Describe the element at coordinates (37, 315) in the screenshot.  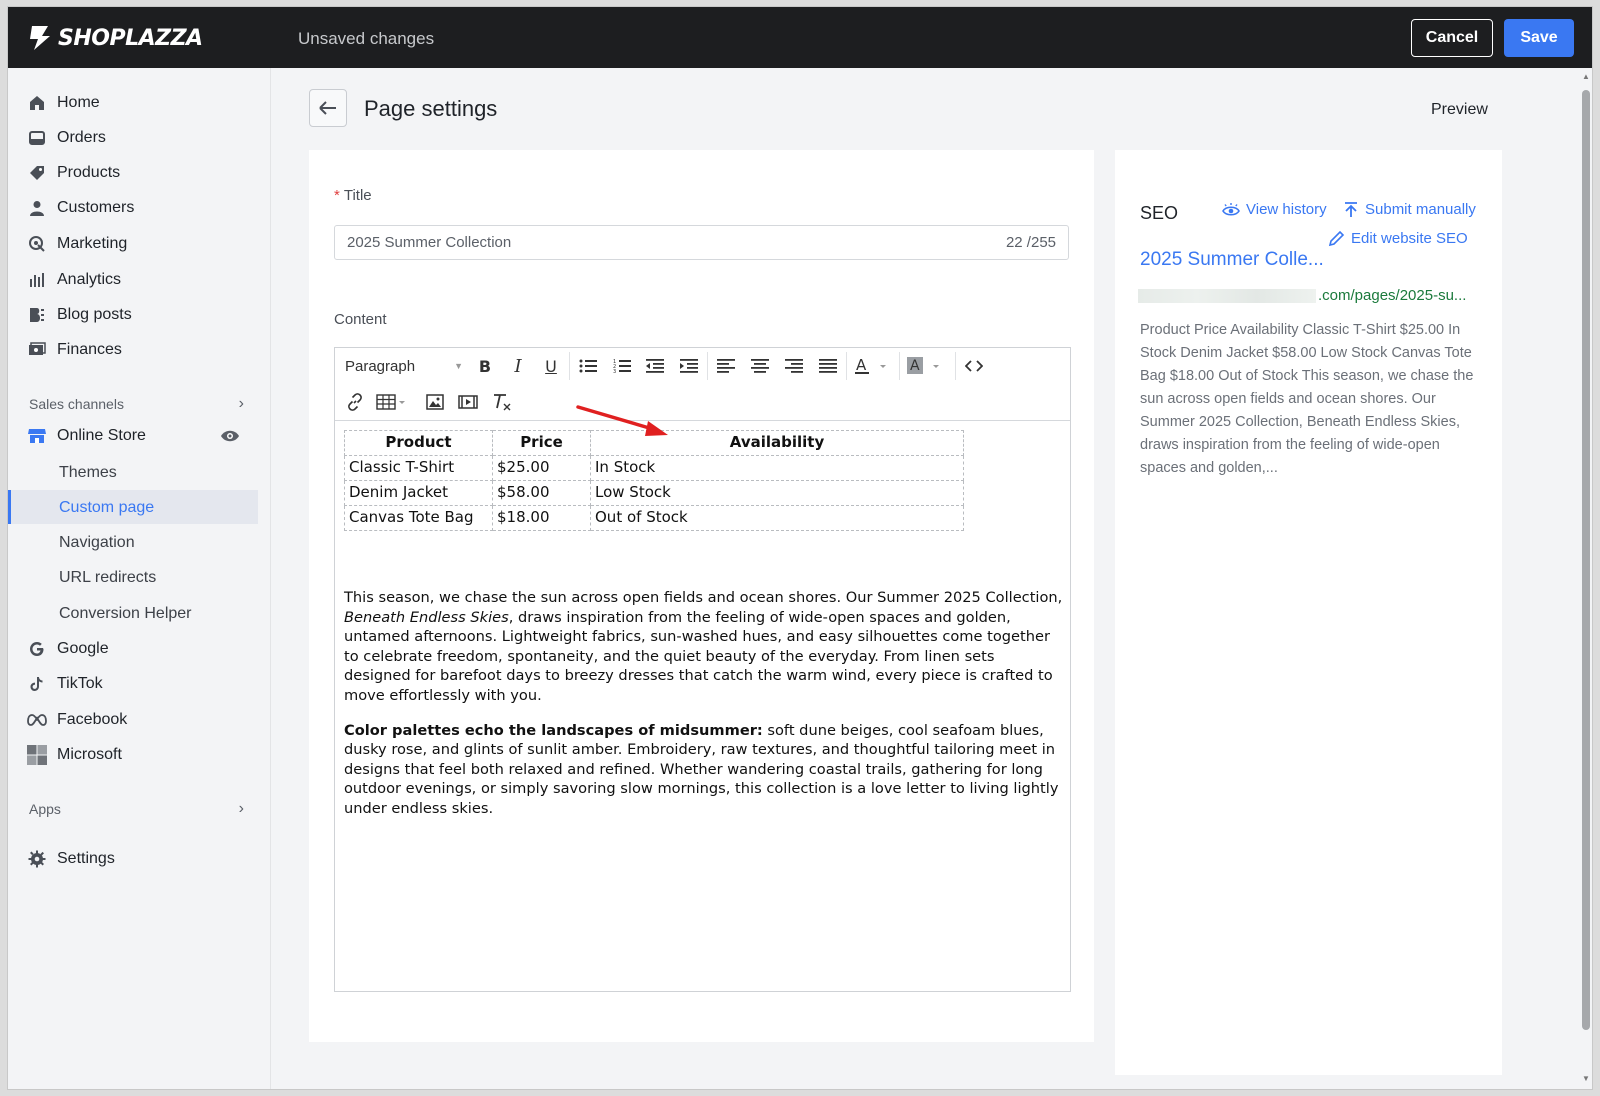
I see `blog-icon` at that location.